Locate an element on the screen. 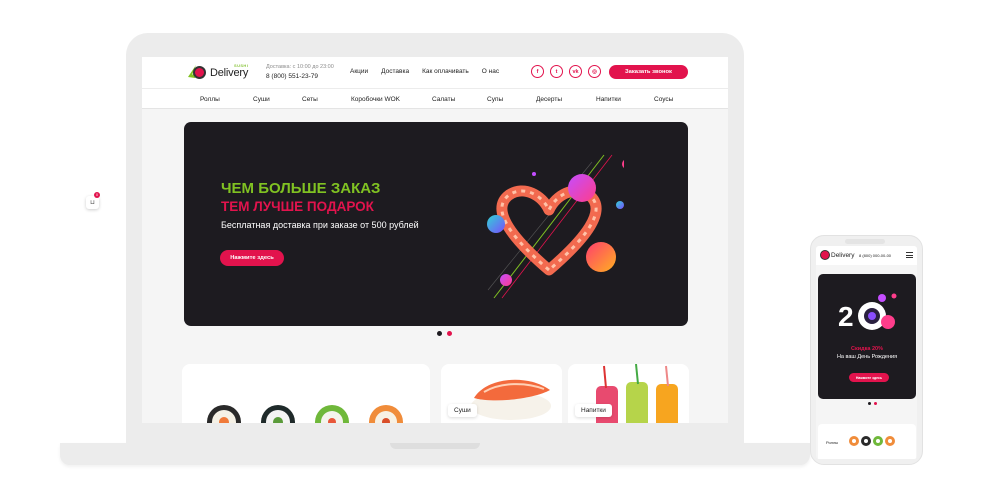 The height and width of the screenshot is (491, 1000). banner-subheadline: ТЕМ ЛУЧШЕ ПОДАРОК is located at coordinates (297, 206).